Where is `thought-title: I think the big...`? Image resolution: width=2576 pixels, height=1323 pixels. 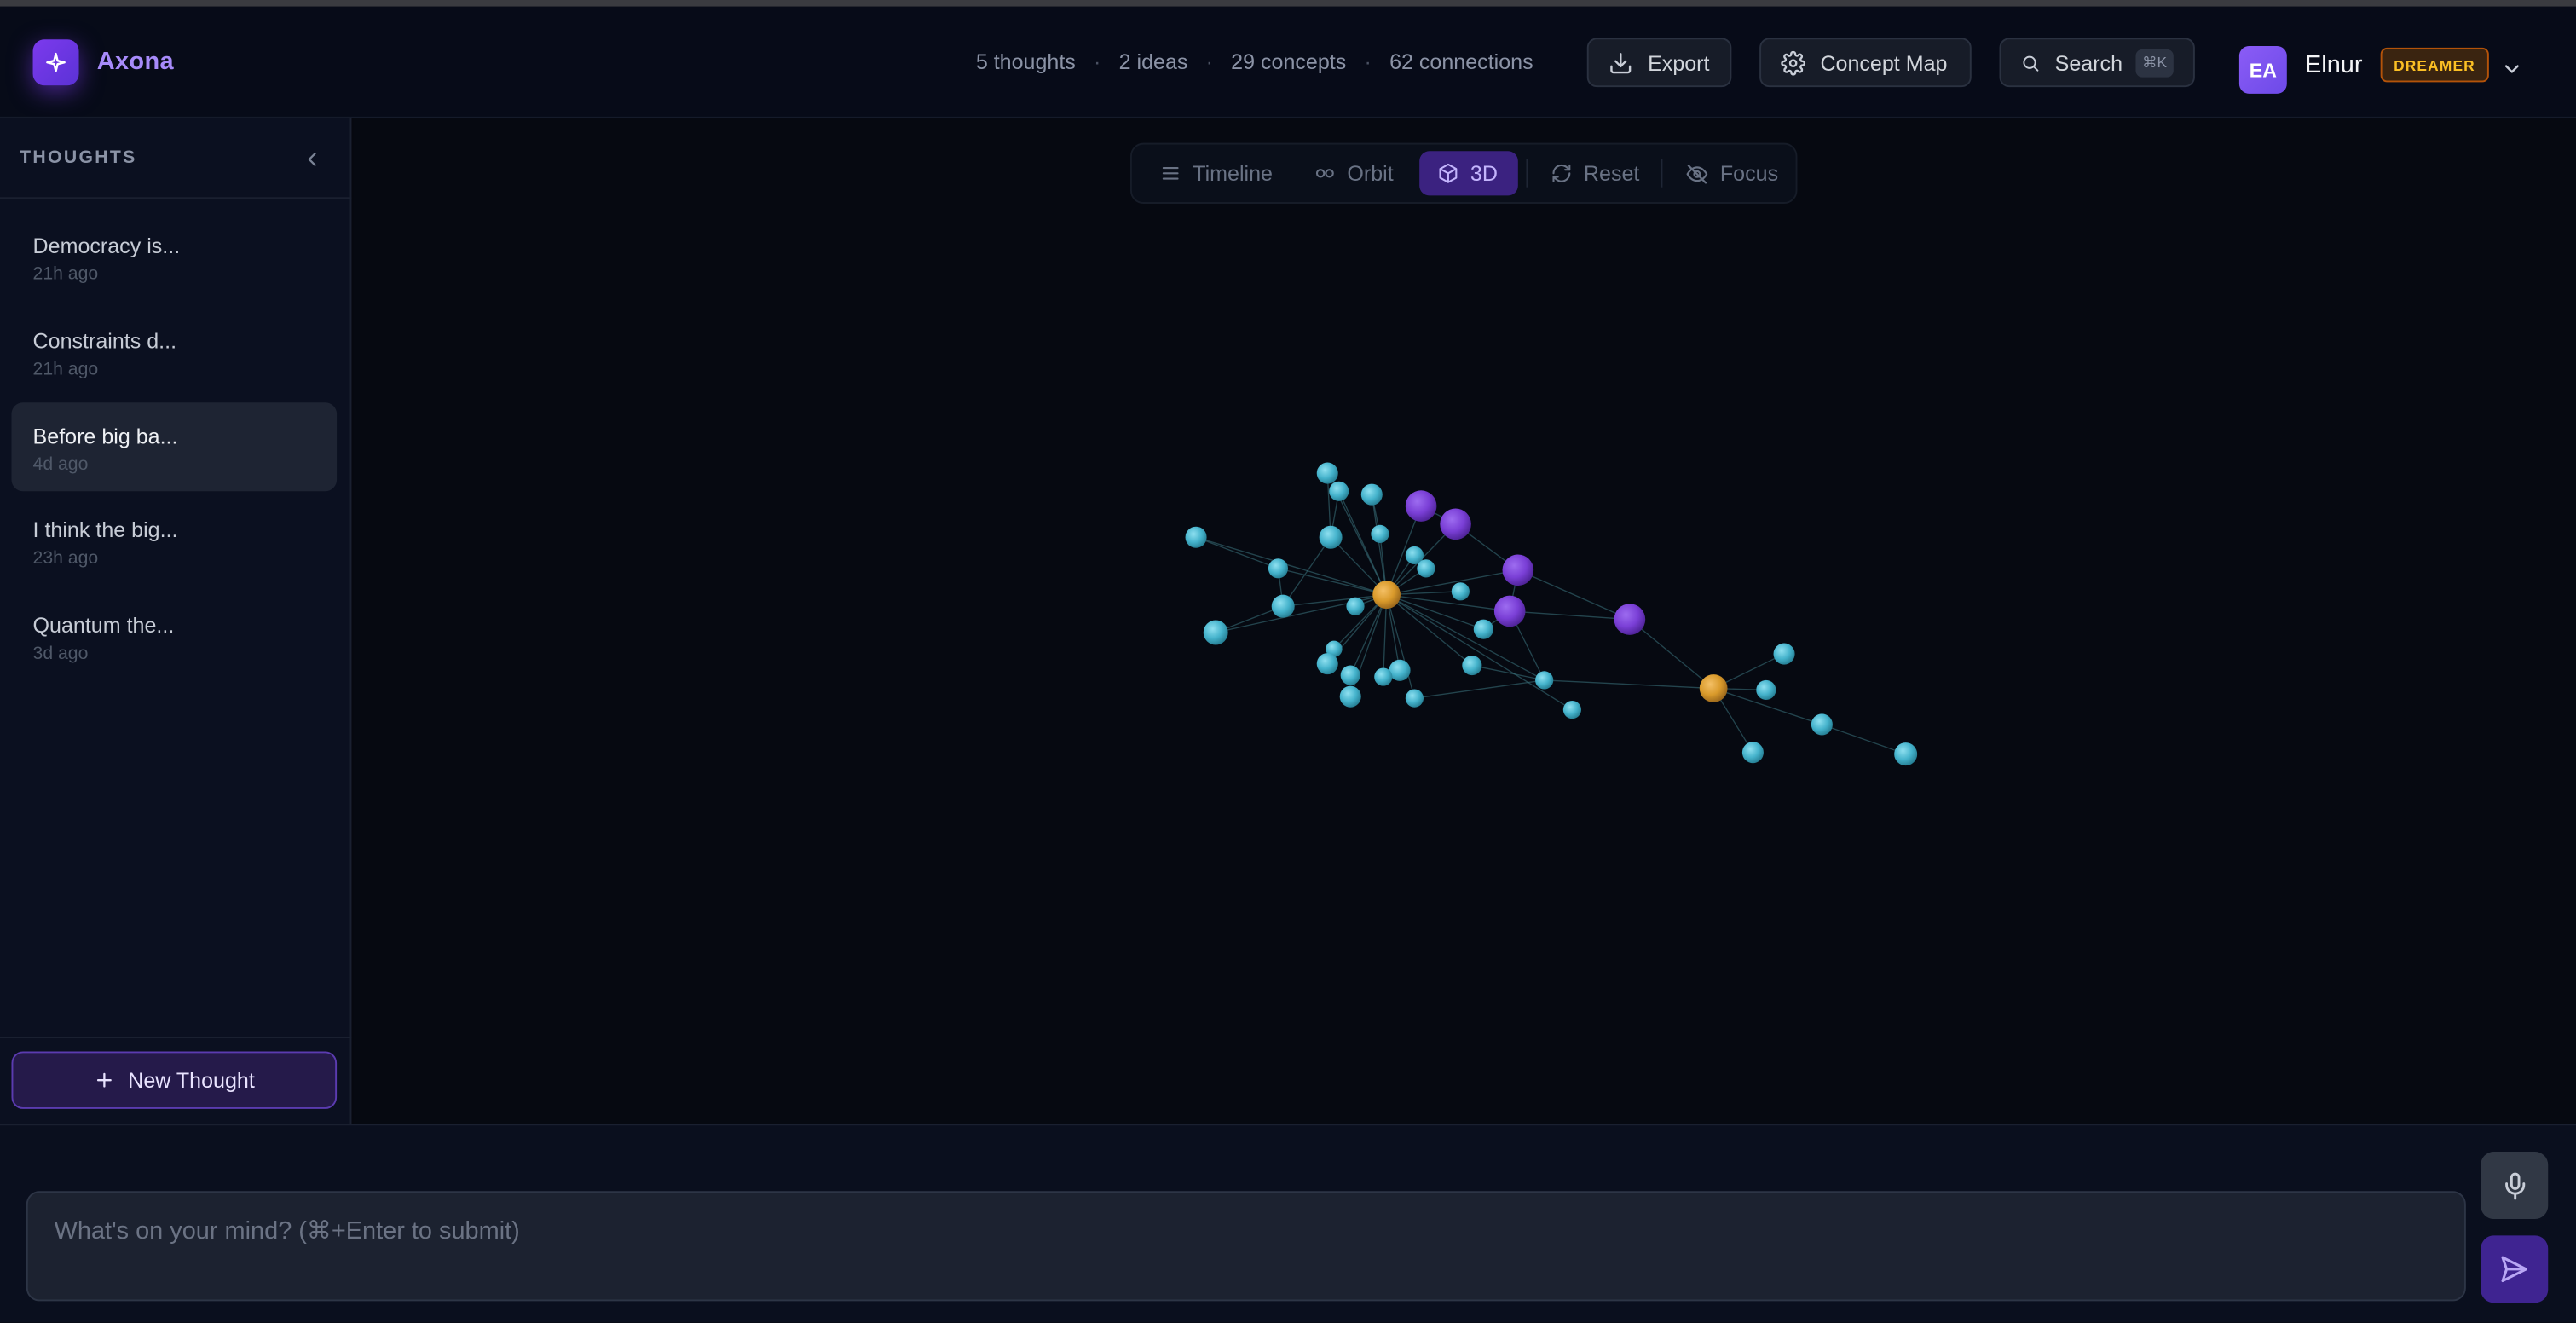 thought-title: I think the big... is located at coordinates (105, 530).